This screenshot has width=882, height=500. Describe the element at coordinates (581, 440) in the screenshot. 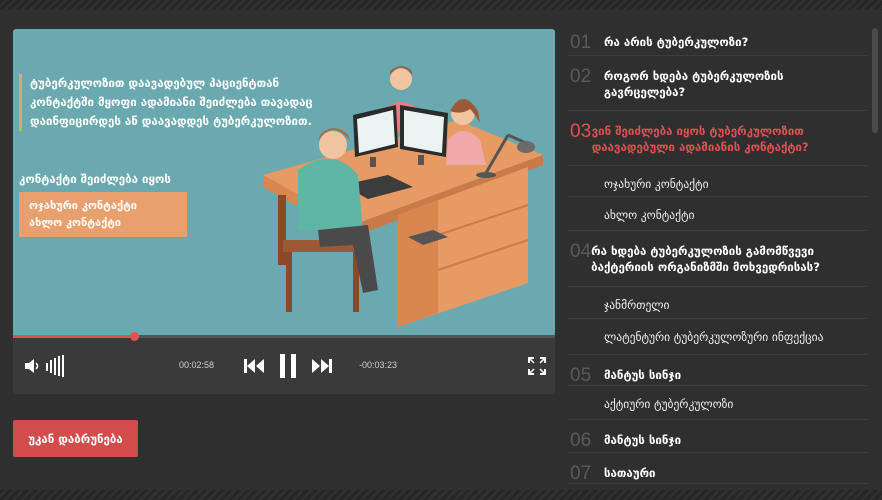

I see `menu-item-number: 06` at that location.